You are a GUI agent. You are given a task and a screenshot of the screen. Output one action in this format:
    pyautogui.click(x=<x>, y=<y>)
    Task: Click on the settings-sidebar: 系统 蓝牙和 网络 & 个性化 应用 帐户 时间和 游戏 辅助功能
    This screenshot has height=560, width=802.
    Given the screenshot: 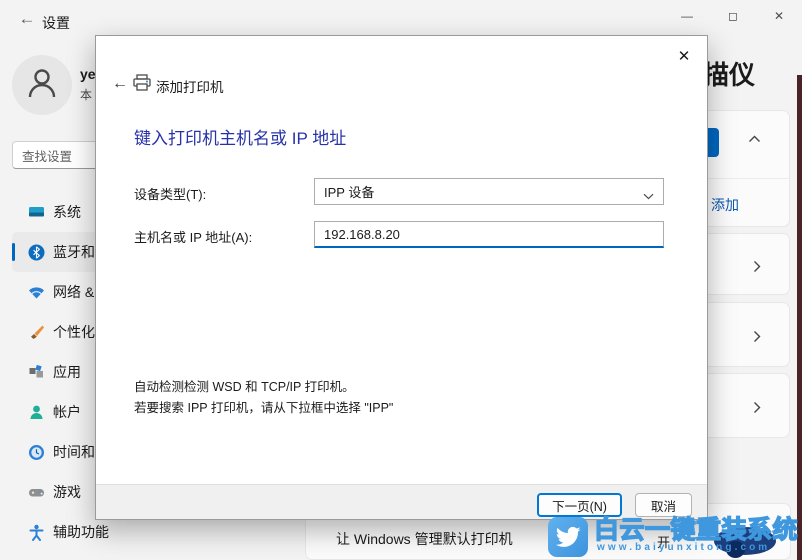 What is the action you would take?
    pyautogui.click(x=55, y=372)
    